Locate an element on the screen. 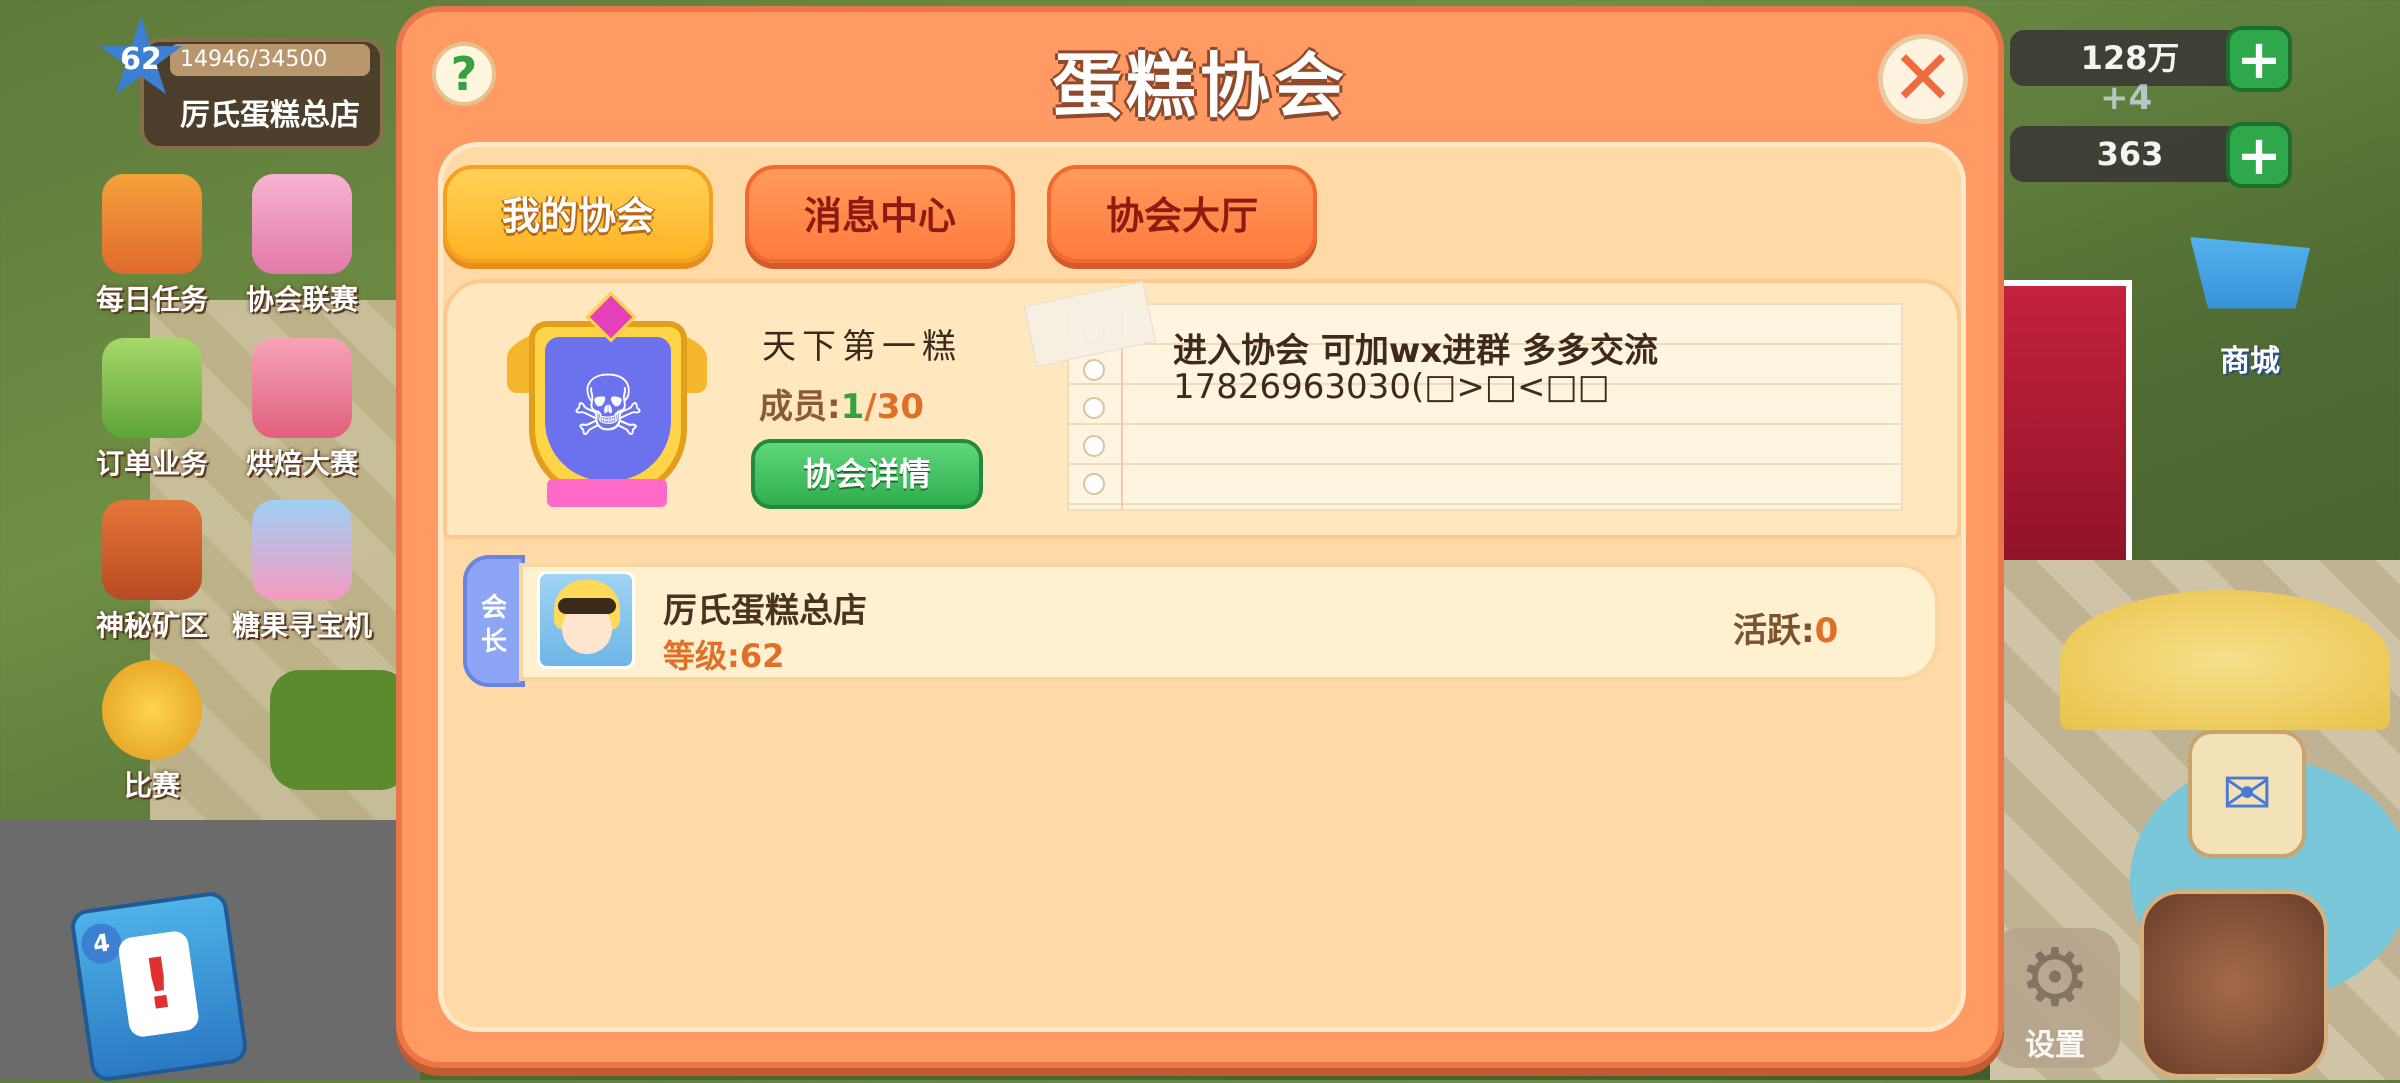 This screenshot has height=1083, width=2400. add-gems-button: + is located at coordinates (2259, 155).